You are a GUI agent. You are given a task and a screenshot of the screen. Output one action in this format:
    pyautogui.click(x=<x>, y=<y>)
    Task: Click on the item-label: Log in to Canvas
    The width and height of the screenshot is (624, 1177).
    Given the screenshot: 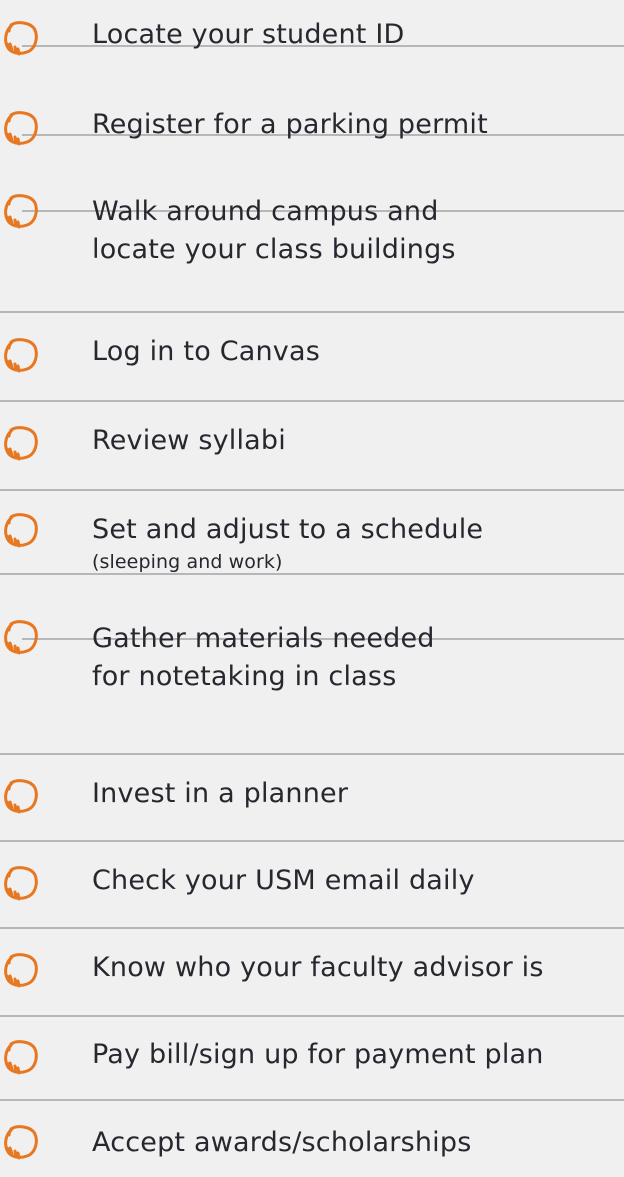 What is the action you would take?
    pyautogui.click(x=206, y=351)
    